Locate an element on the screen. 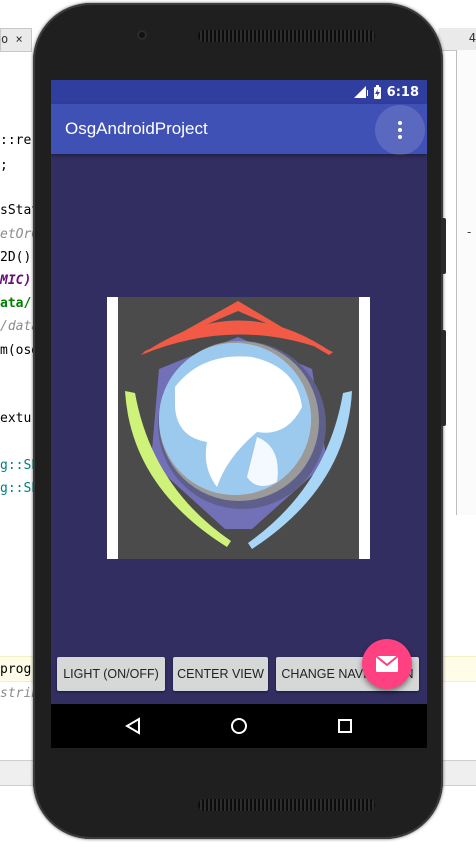 The height and width of the screenshot is (850, 476). light-toggle-button: LIGHT (ON/OFF) is located at coordinates (111, 674).